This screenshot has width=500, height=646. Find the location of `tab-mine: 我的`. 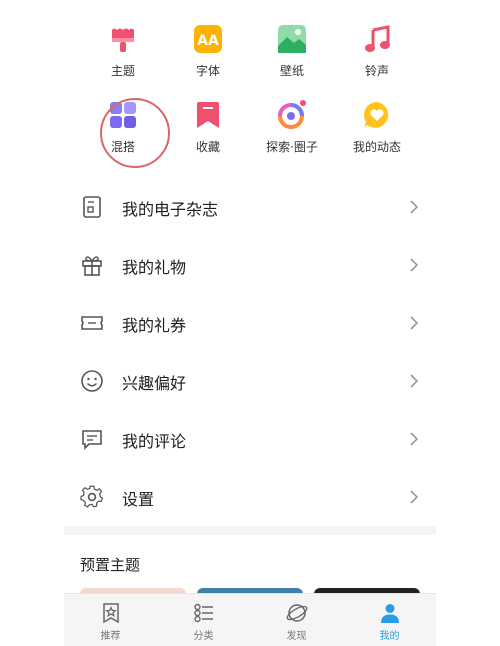

tab-mine: 我的 is located at coordinates (389, 620).